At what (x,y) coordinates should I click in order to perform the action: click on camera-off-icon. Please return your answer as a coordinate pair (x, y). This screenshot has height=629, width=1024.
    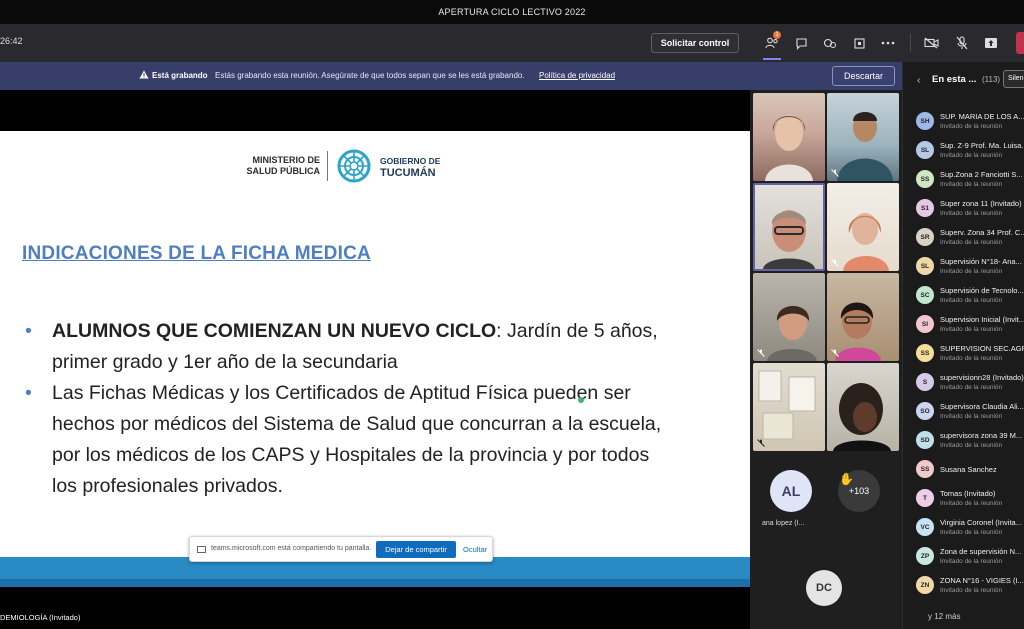
    Looking at the image, I should click on (932, 43).